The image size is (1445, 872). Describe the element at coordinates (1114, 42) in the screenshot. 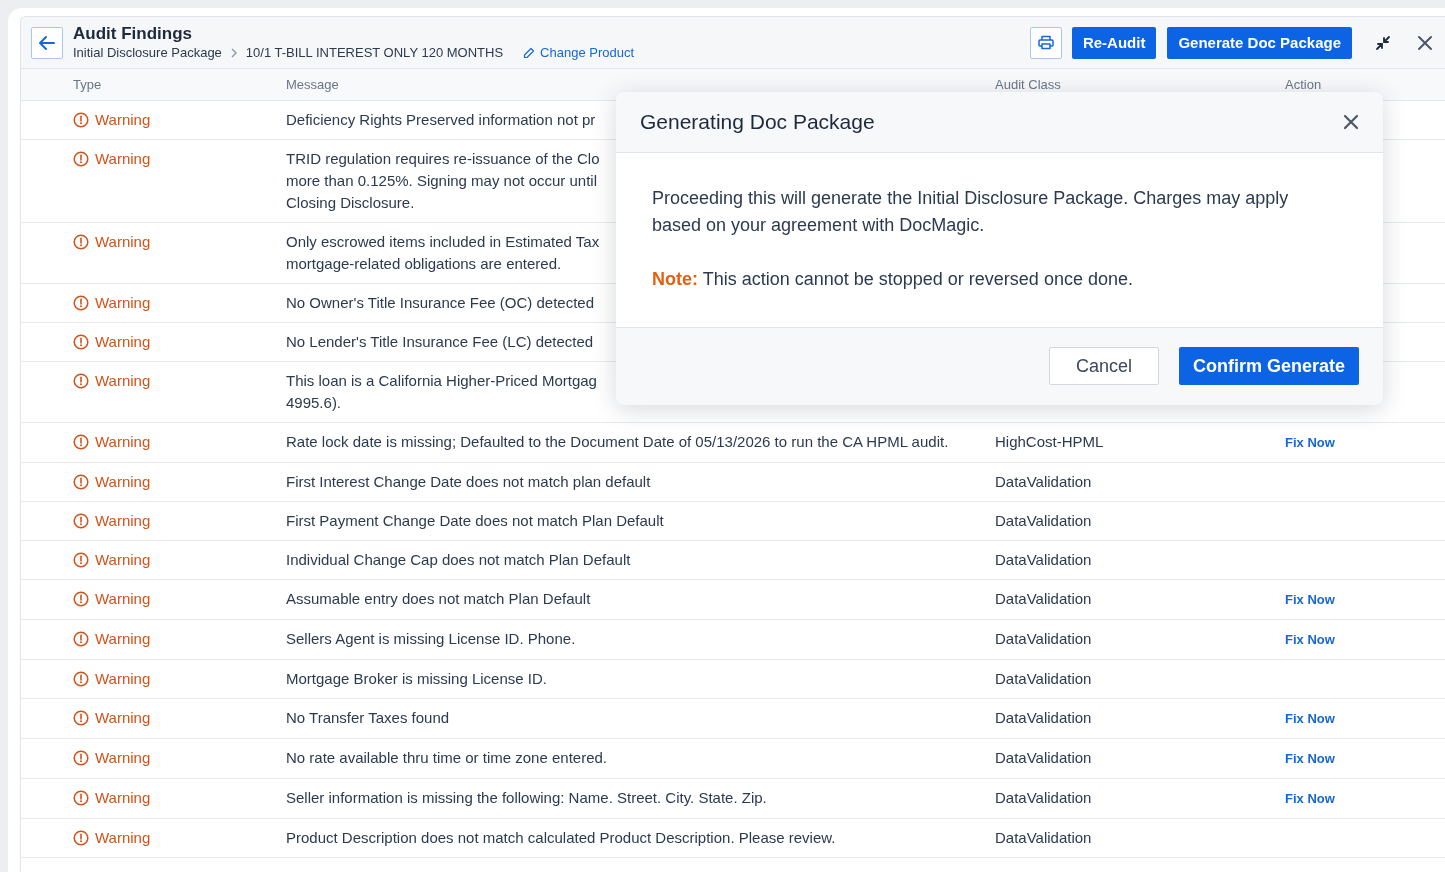

I see `header-button: Re-Audit` at that location.